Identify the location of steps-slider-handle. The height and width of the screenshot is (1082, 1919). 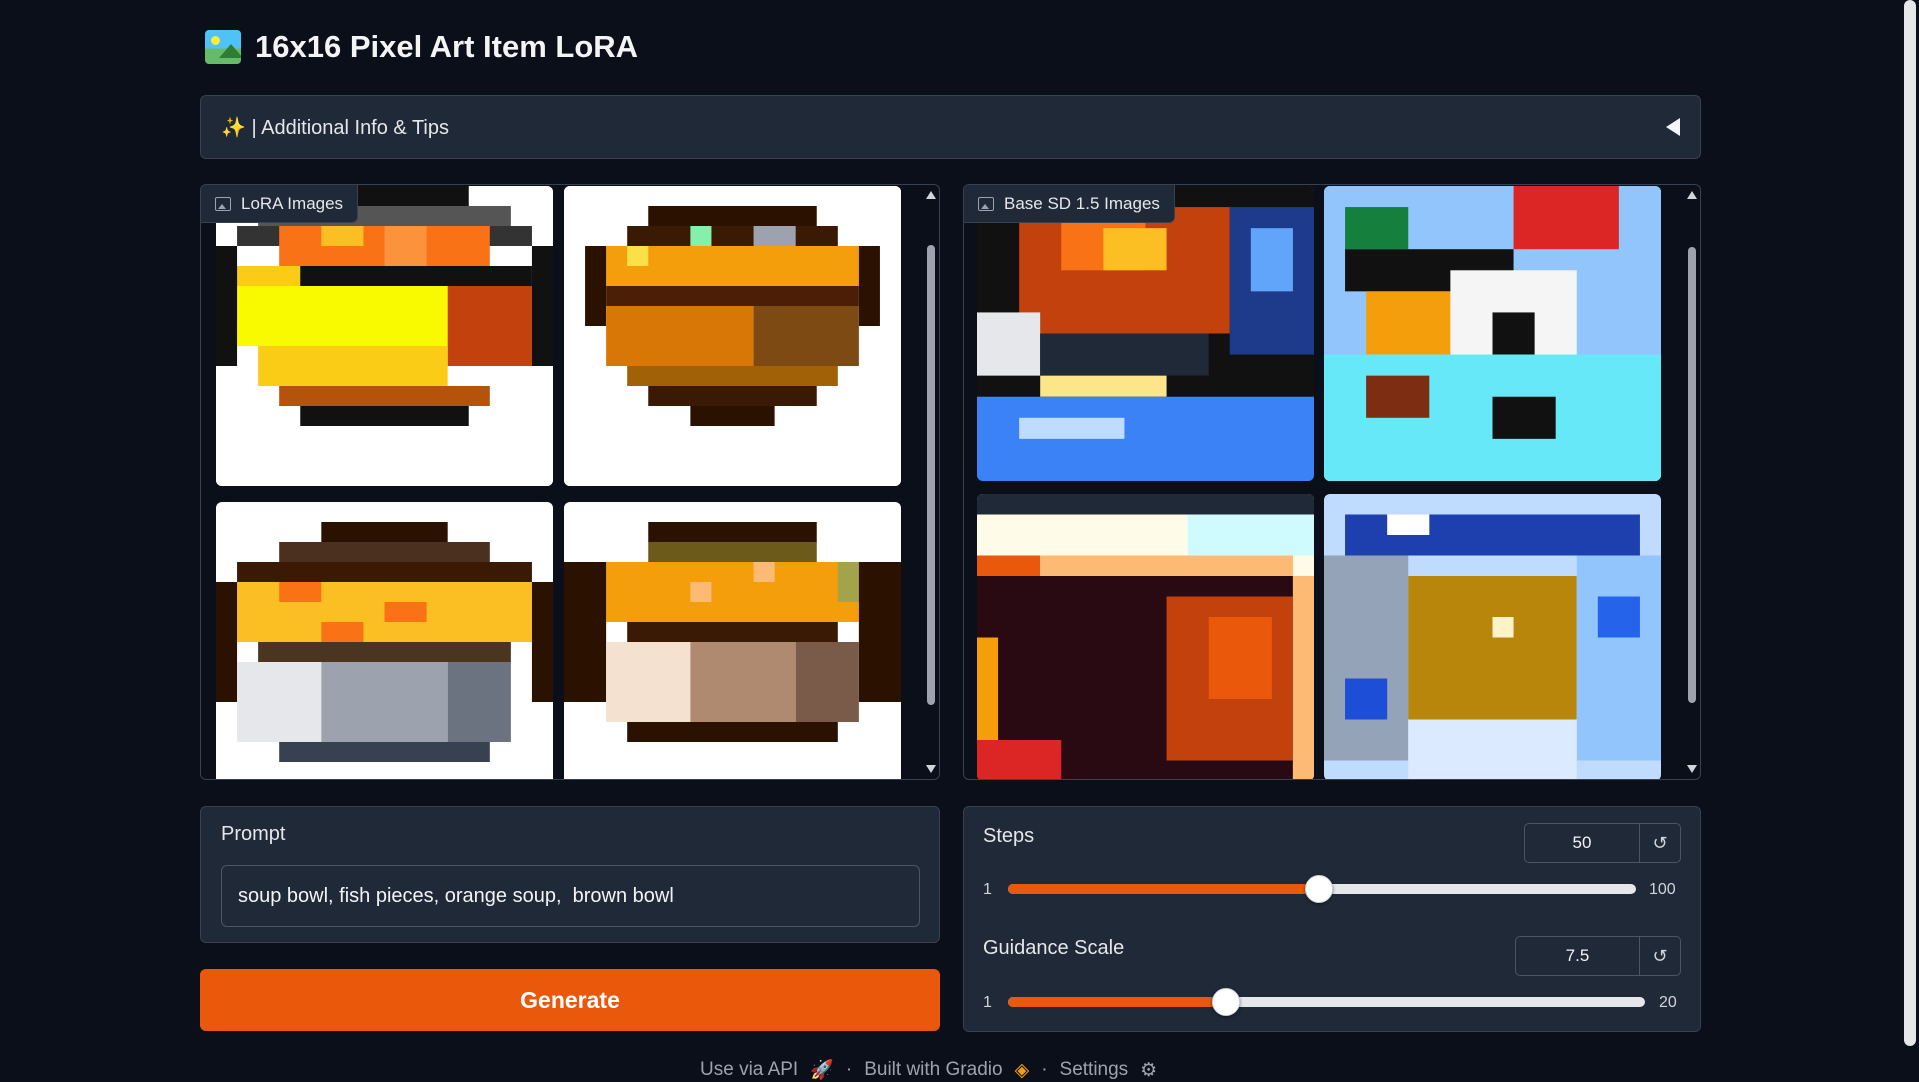
(1318, 889).